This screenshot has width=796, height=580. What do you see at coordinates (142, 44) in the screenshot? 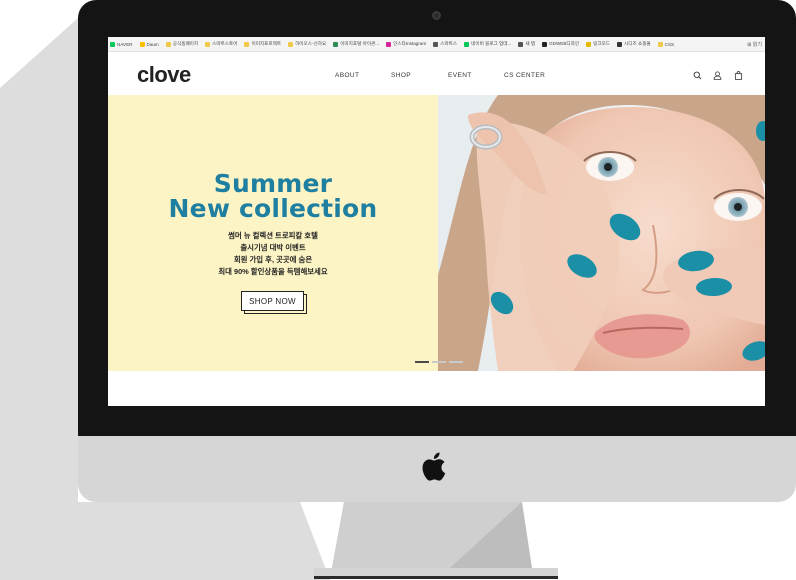
I see `daum-icon` at bounding box center [142, 44].